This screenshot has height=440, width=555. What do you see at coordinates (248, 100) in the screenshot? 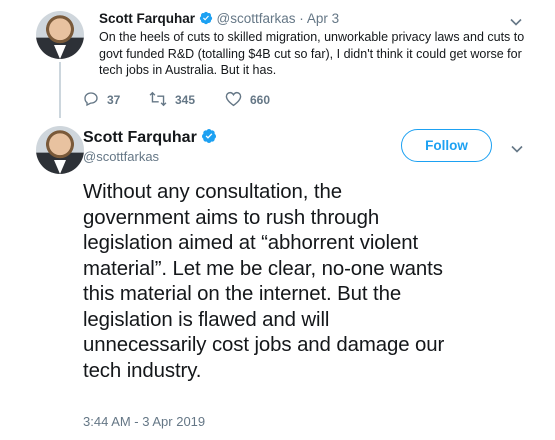
I see `like-button: 660` at bounding box center [248, 100].